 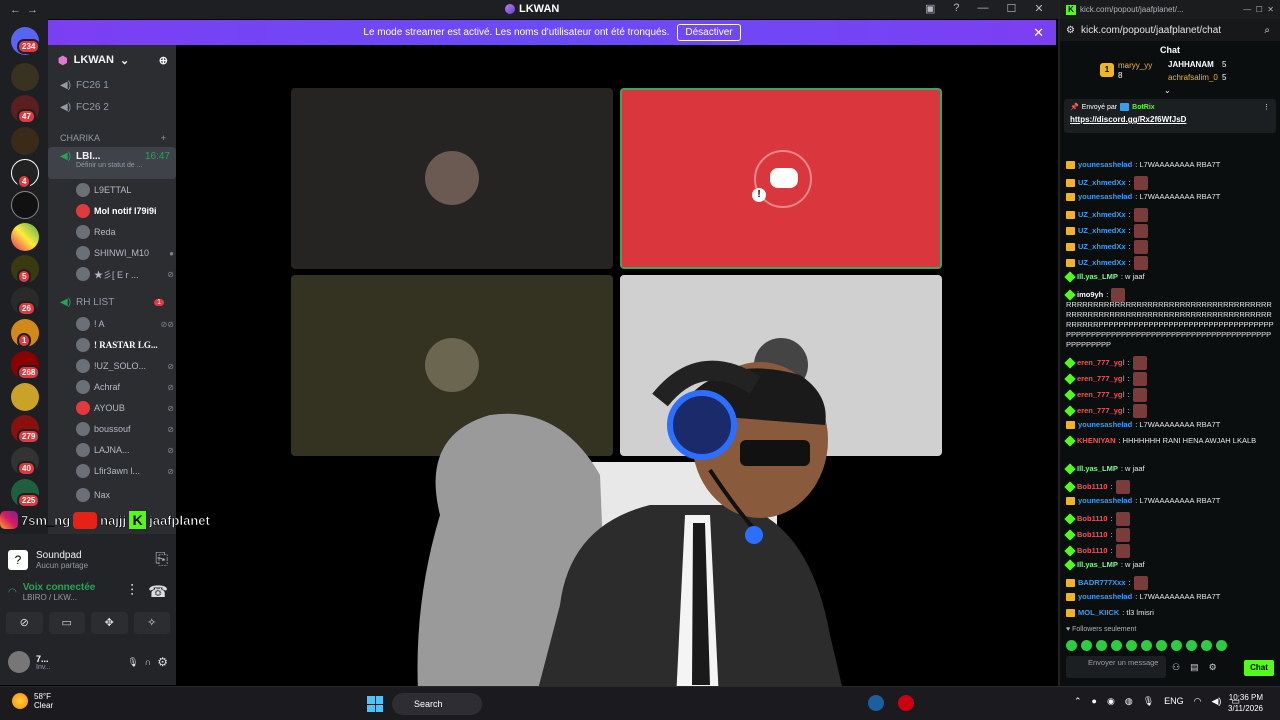 I want to click on search-icon: ⌕, so click(x=1267, y=30).